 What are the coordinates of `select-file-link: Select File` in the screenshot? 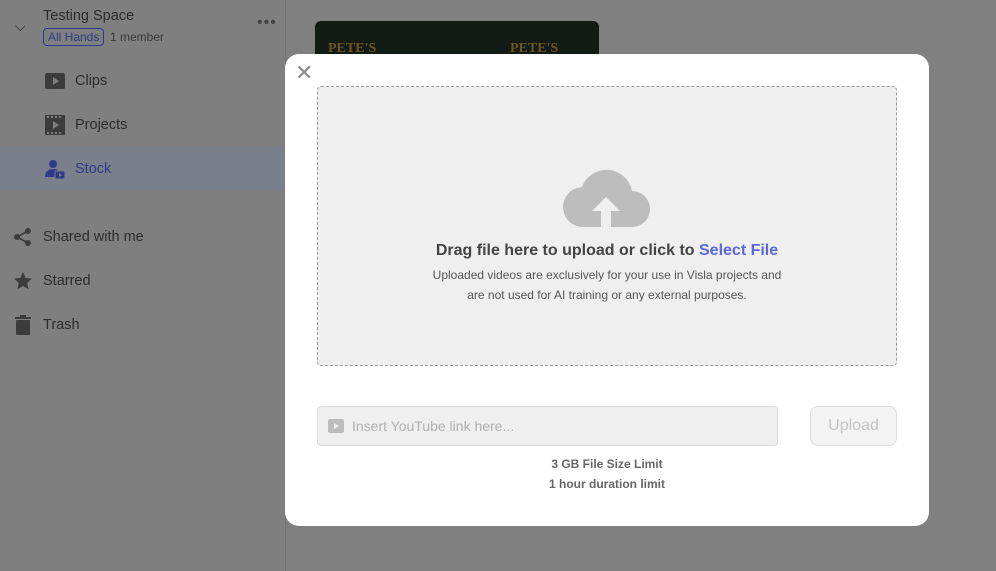 It's located at (738, 250).